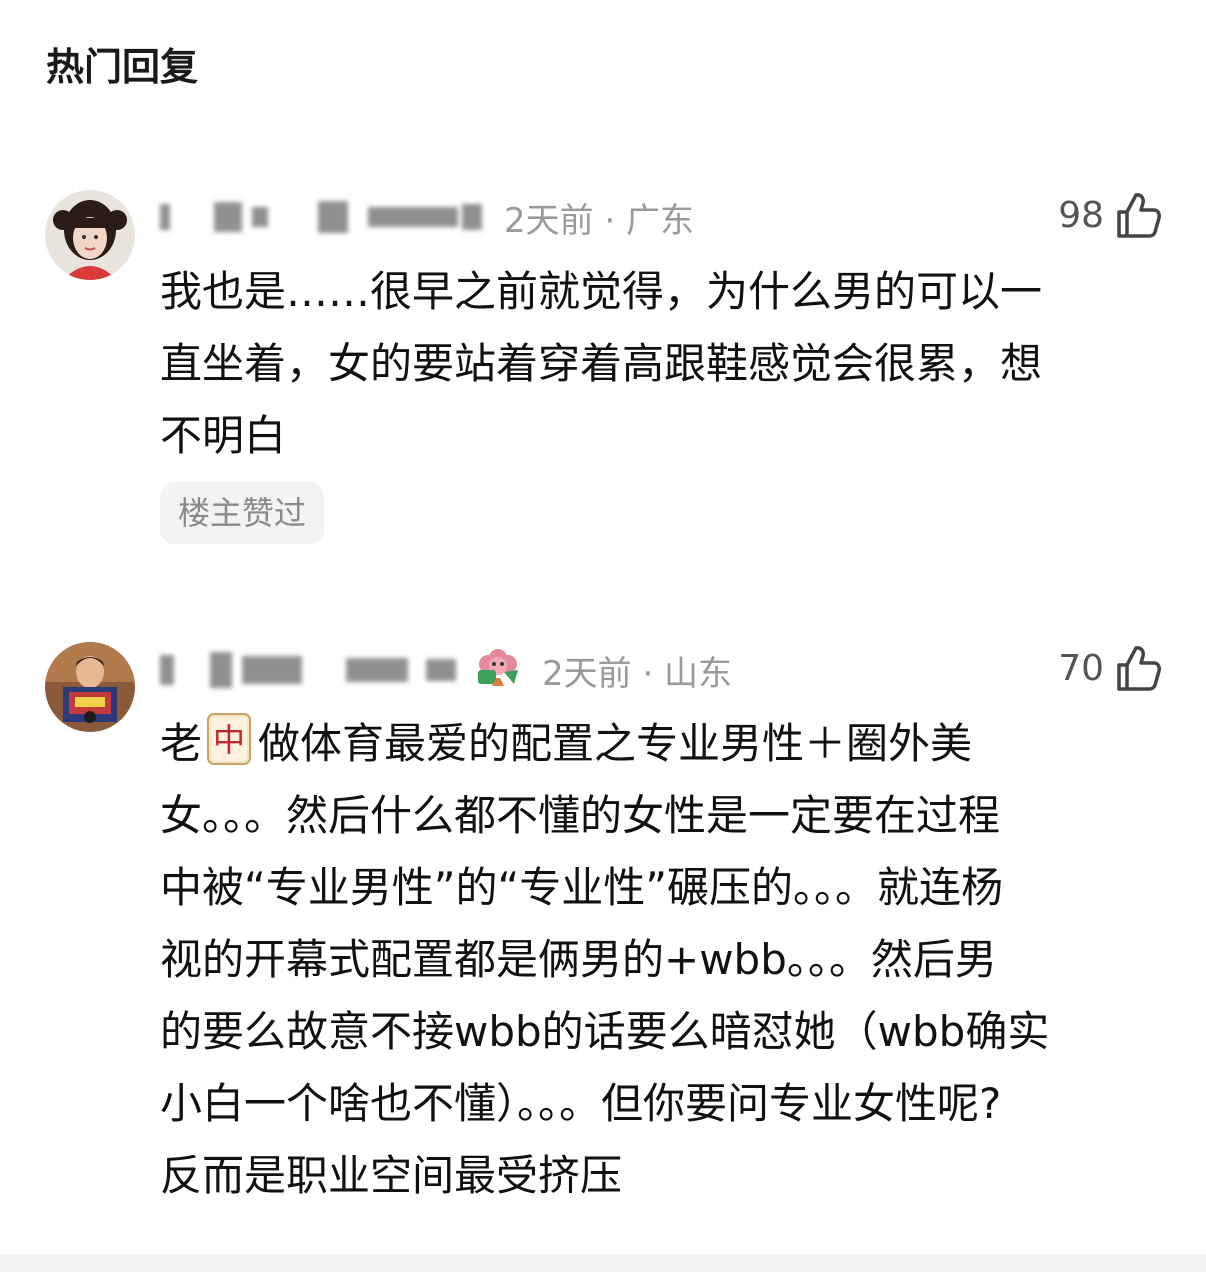  I want to click on comment-text-line: 视的开幕式配置都是俩男的+wbb。。。然后男, so click(578, 959).